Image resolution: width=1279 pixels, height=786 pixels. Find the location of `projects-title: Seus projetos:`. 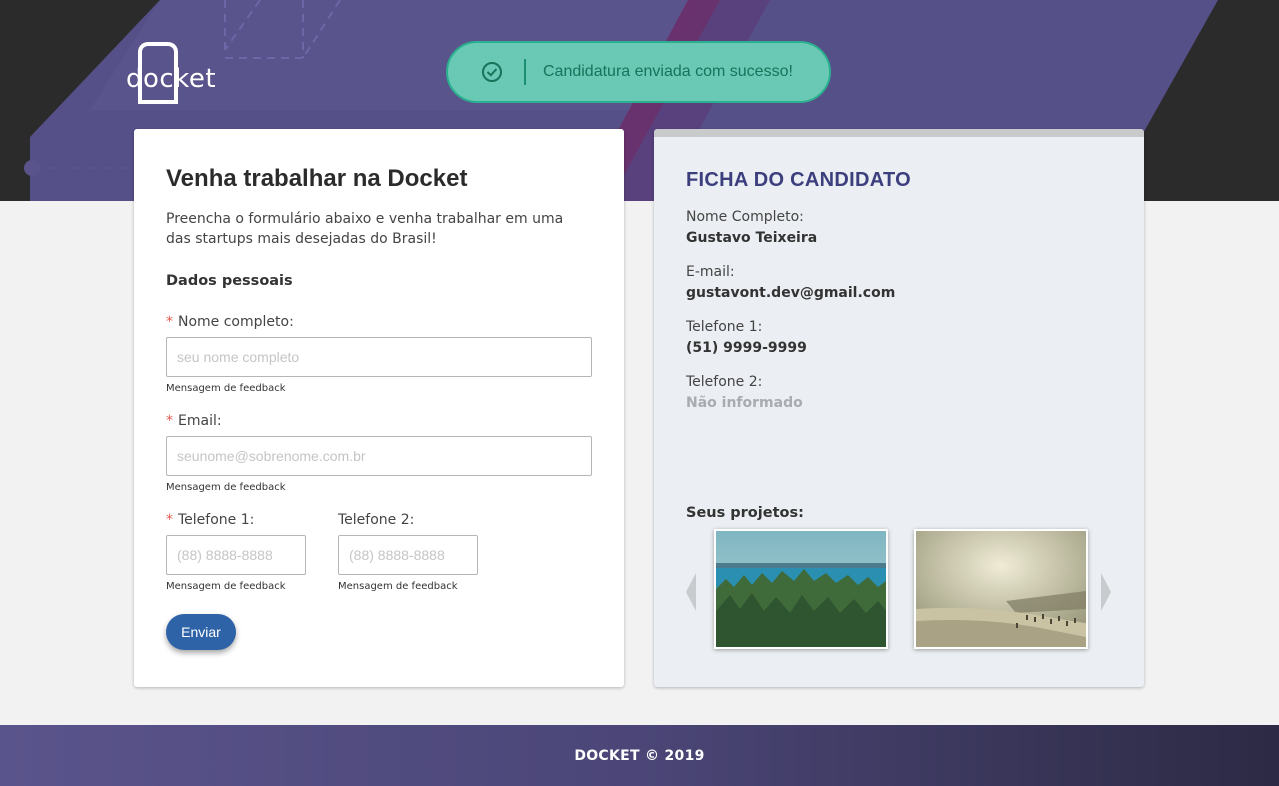

projects-title: Seus projetos: is located at coordinates (745, 513).